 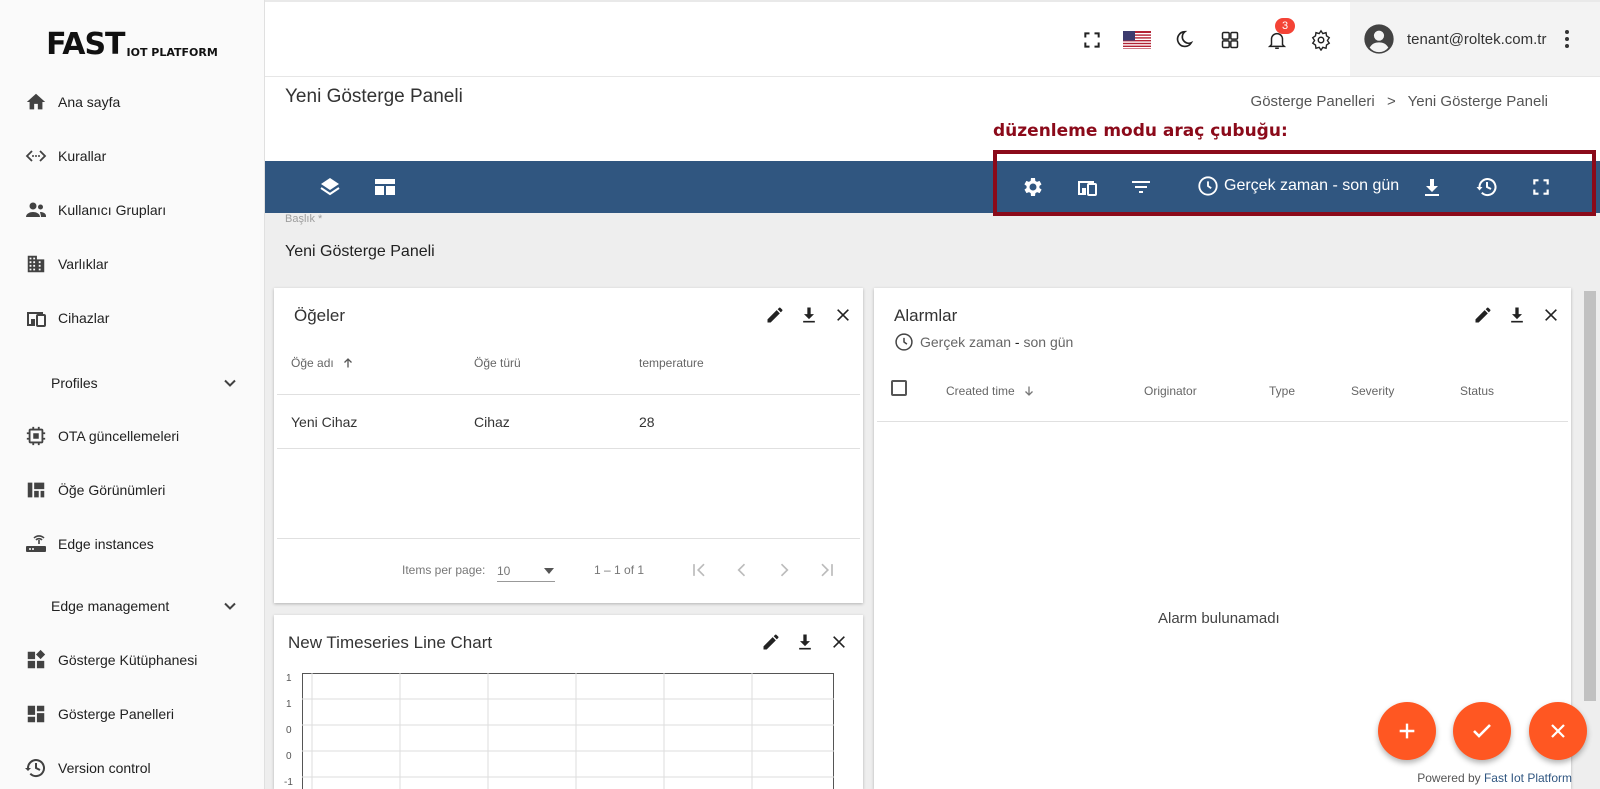 What do you see at coordinates (360, 252) in the screenshot?
I see `title-field-input: Yeni Gösterge Paneli` at bounding box center [360, 252].